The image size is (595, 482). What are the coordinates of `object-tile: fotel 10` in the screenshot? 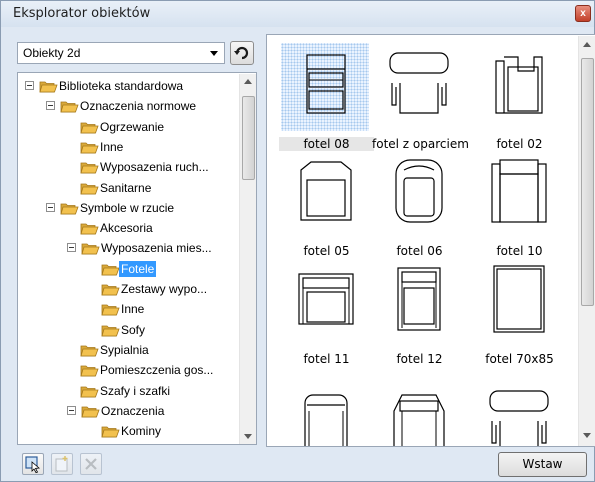 It's located at (521, 208).